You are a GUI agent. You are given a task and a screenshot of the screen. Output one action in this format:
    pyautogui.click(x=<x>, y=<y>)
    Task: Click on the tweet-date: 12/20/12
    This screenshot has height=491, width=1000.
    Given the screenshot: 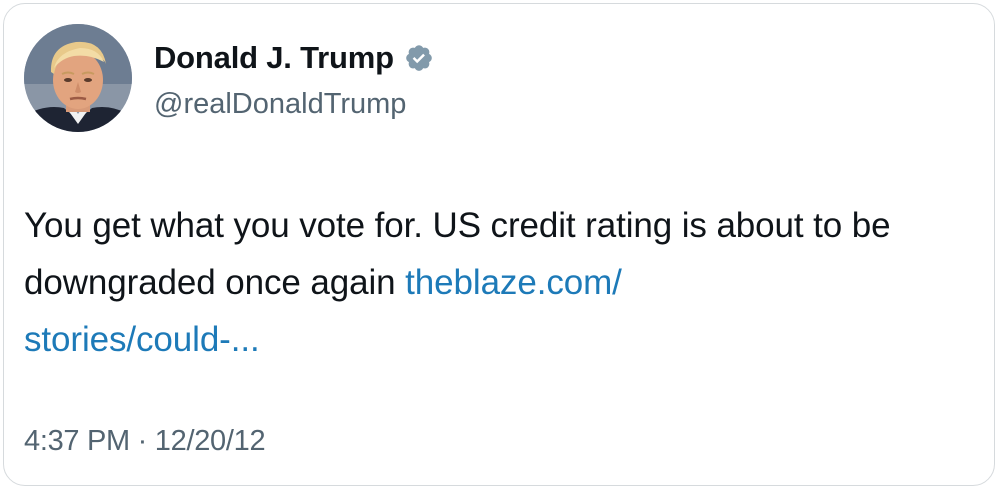 What is the action you would take?
    pyautogui.click(x=210, y=441)
    